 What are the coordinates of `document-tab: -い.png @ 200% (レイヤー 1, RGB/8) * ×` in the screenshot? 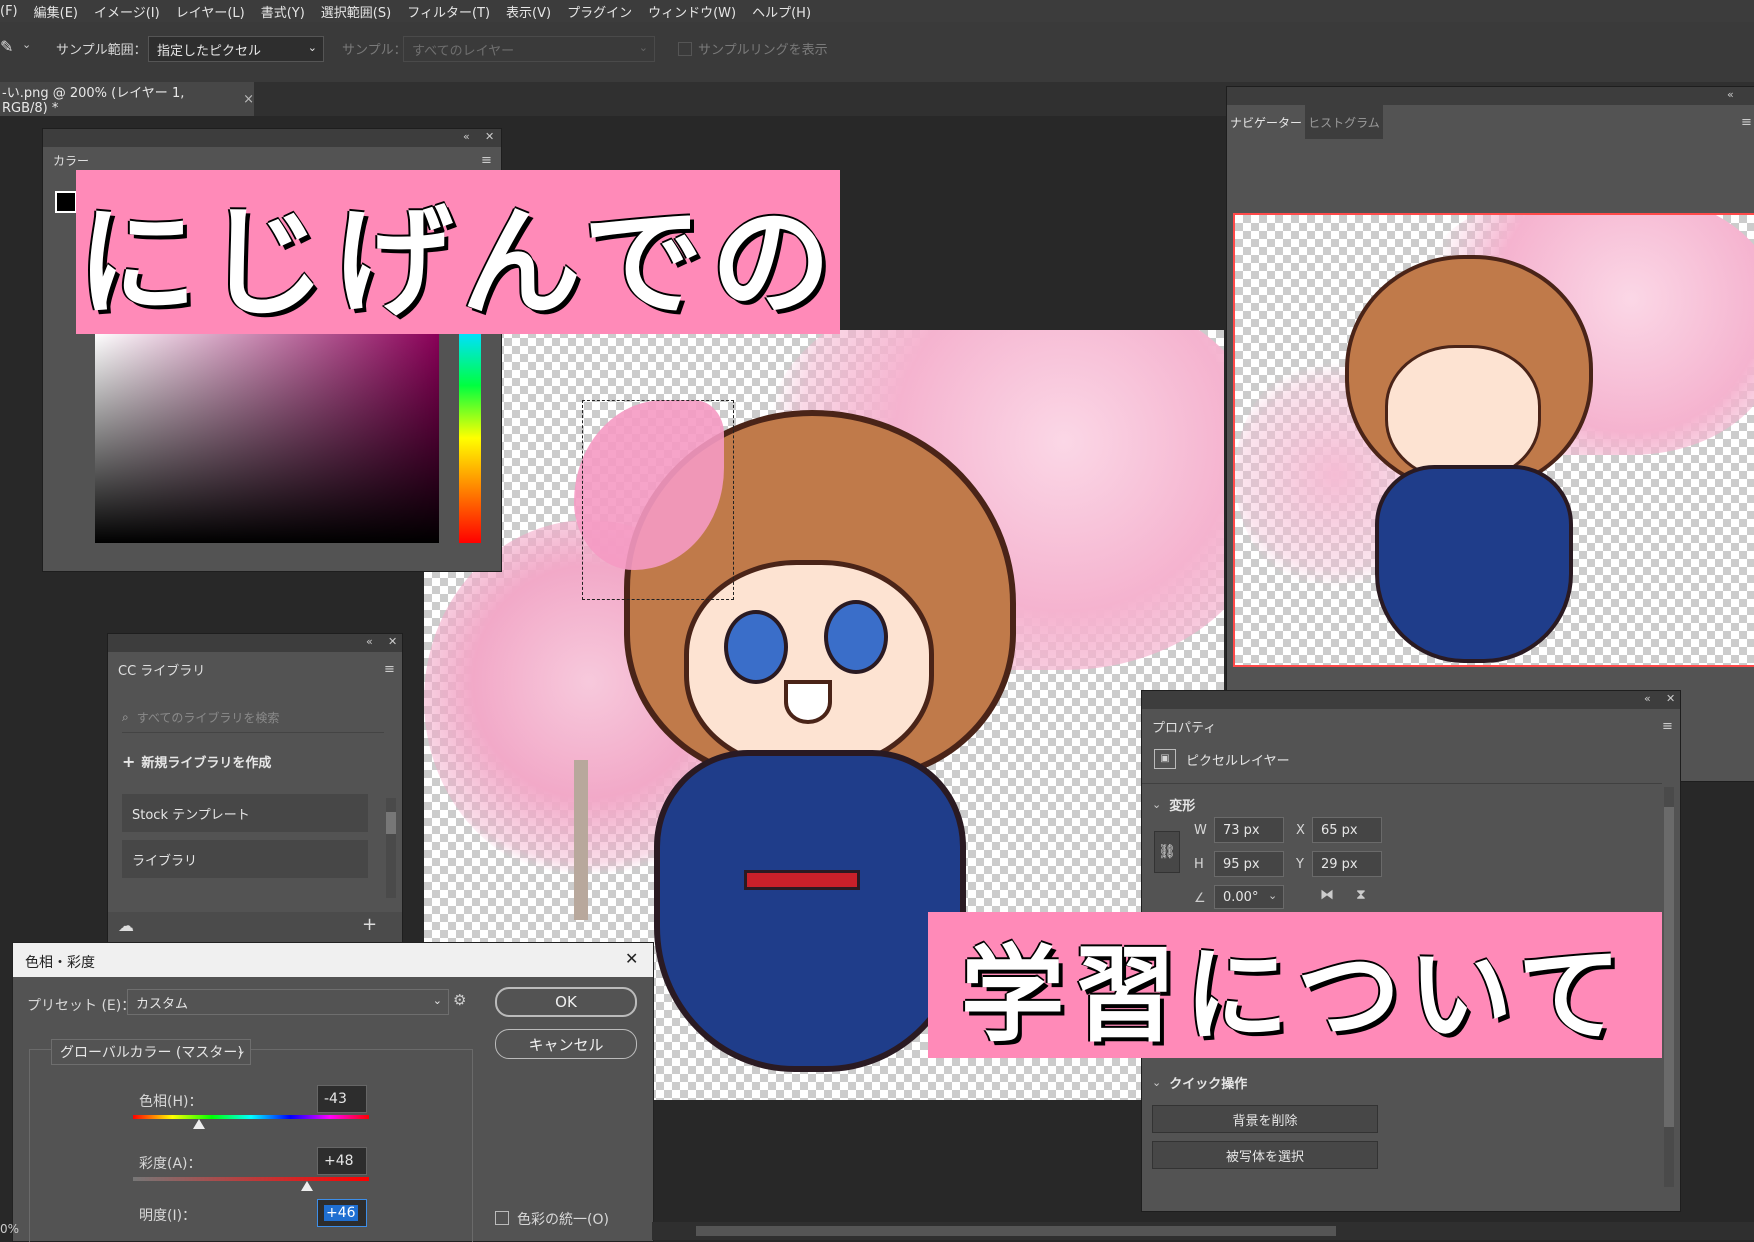 It's located at (127, 99).